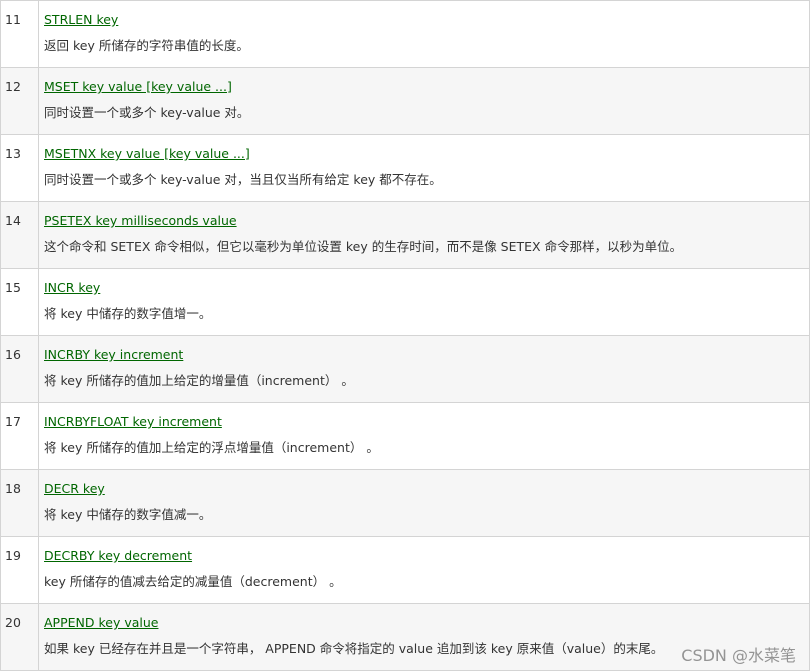 This screenshot has height=672, width=810. I want to click on row-number: 11, so click(19, 34).